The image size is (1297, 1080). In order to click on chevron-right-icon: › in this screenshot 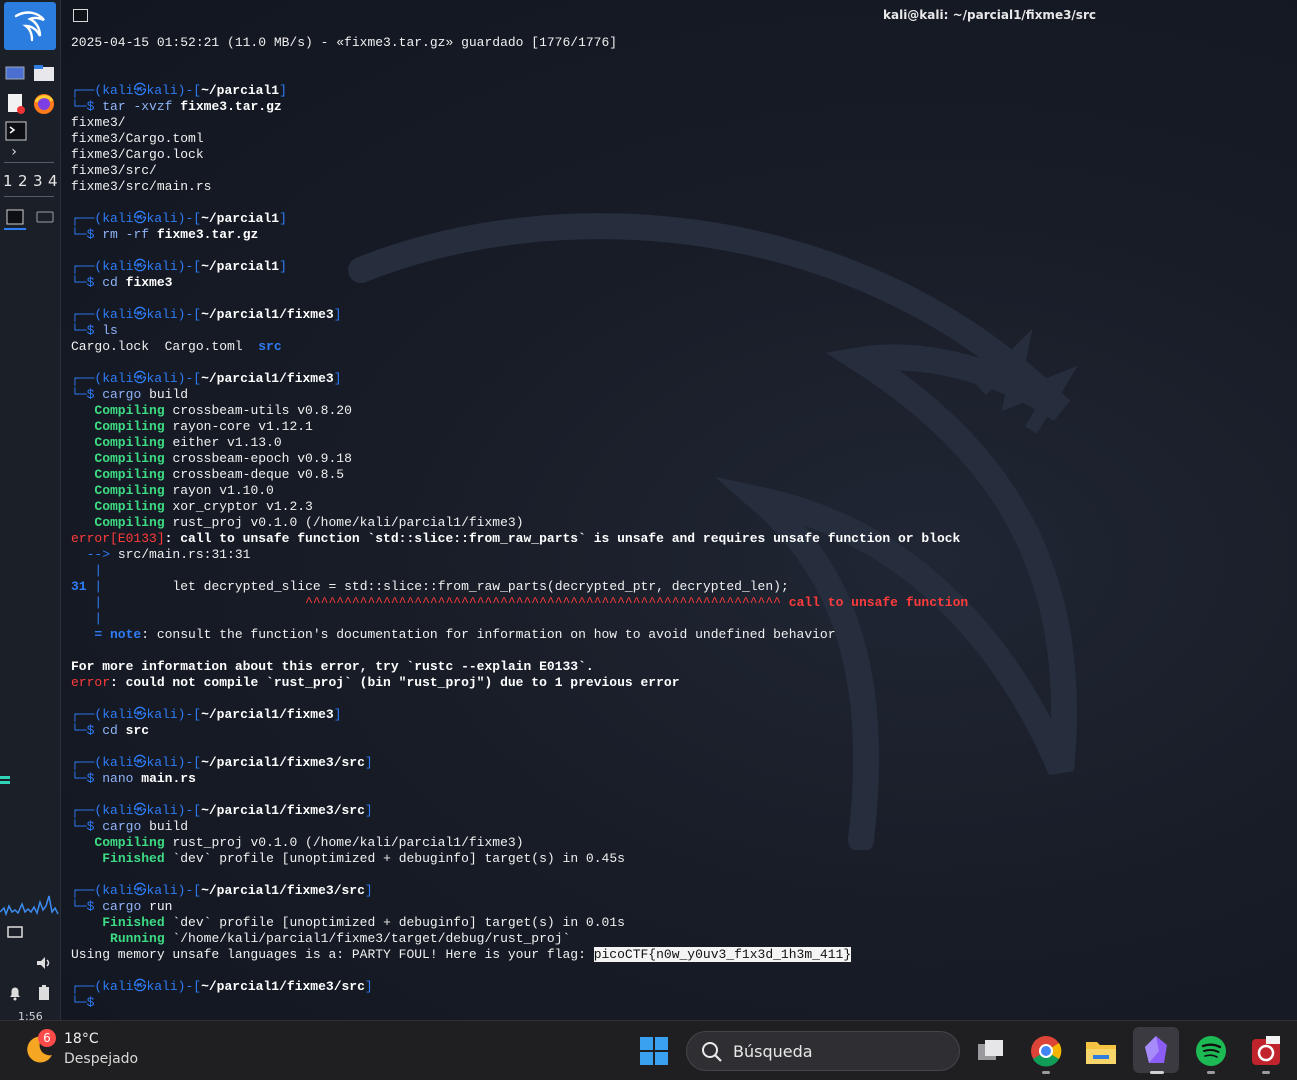, I will do `click(14, 152)`.